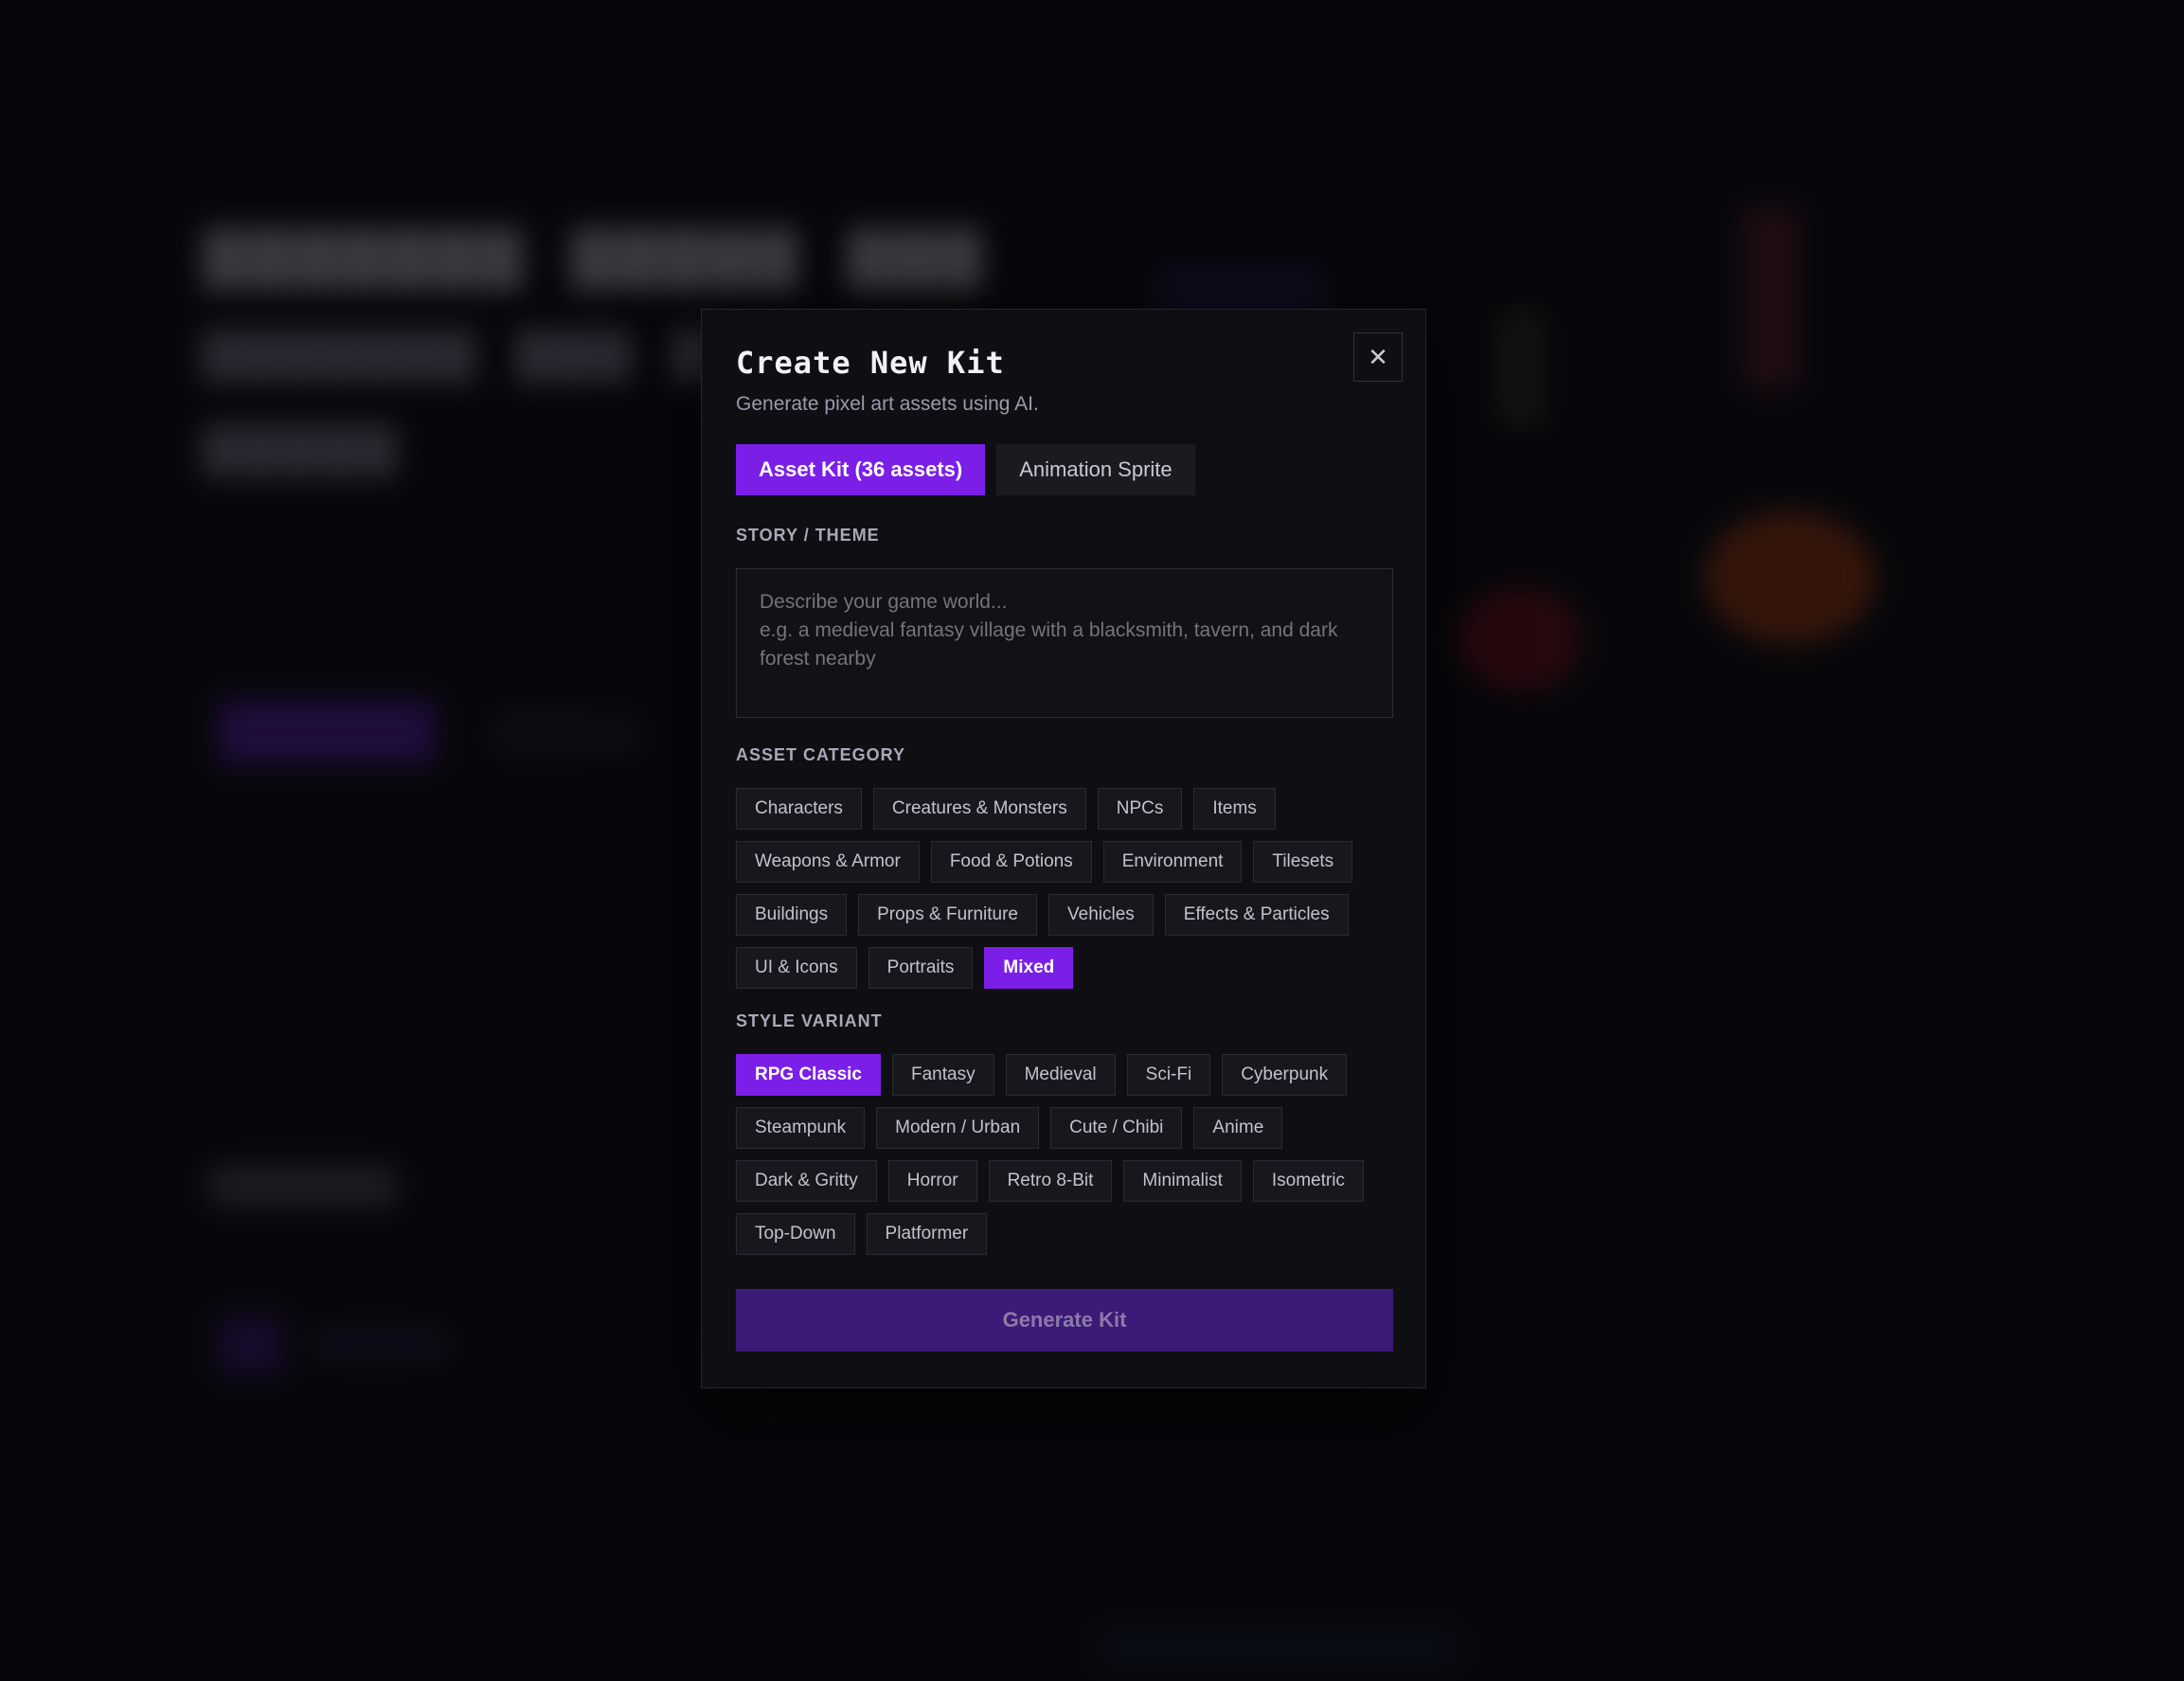 Image resolution: width=2184 pixels, height=1681 pixels. What do you see at coordinates (1238, 1128) in the screenshot?
I see `style-chip-anime: Anime` at bounding box center [1238, 1128].